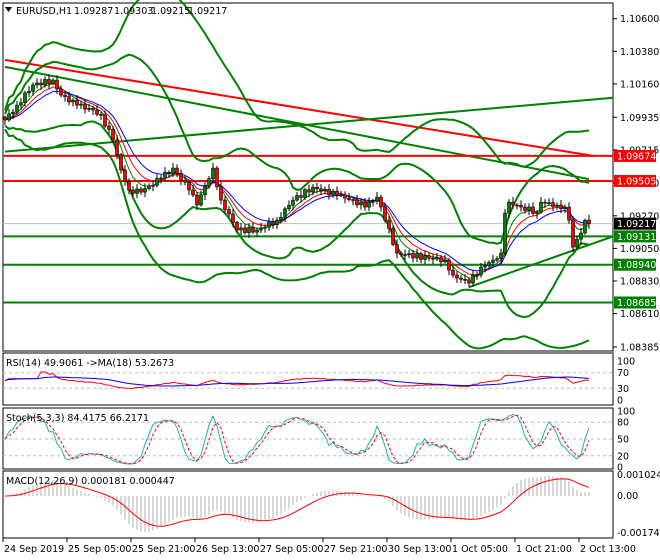  I want to click on chart-header-close: 1.09217, so click(207, 11).